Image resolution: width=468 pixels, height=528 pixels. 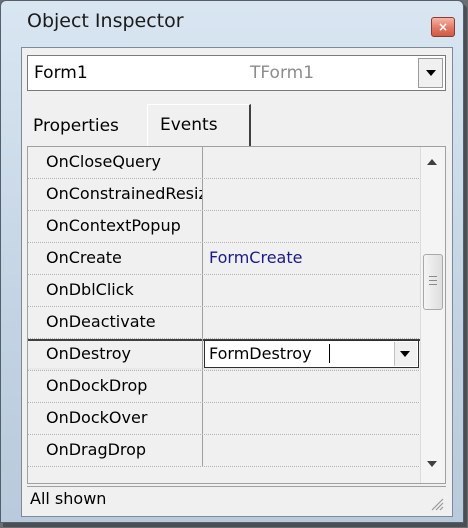 What do you see at coordinates (224, 387) in the screenshot?
I see `event-row-ondockdrop: OnDockDrop` at bounding box center [224, 387].